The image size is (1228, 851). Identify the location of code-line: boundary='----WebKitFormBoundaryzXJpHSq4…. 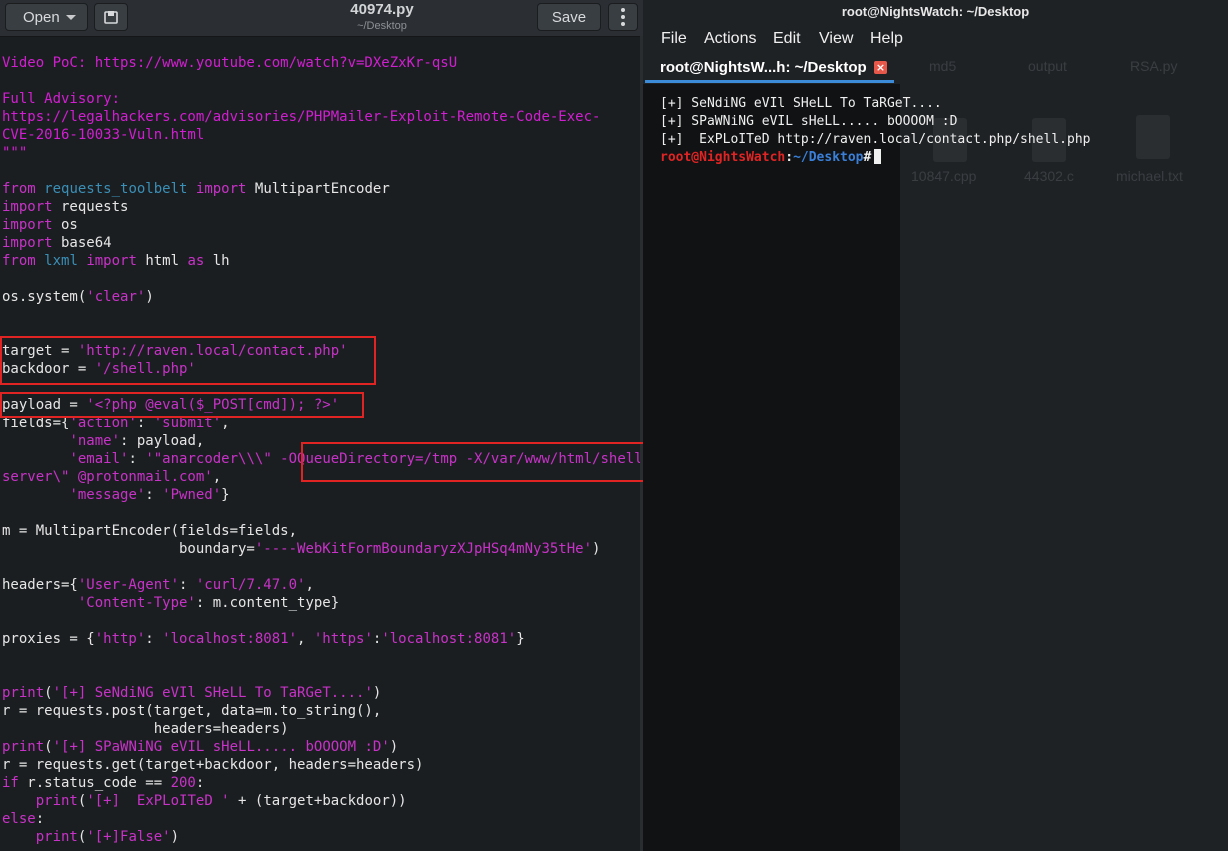
(322, 549).